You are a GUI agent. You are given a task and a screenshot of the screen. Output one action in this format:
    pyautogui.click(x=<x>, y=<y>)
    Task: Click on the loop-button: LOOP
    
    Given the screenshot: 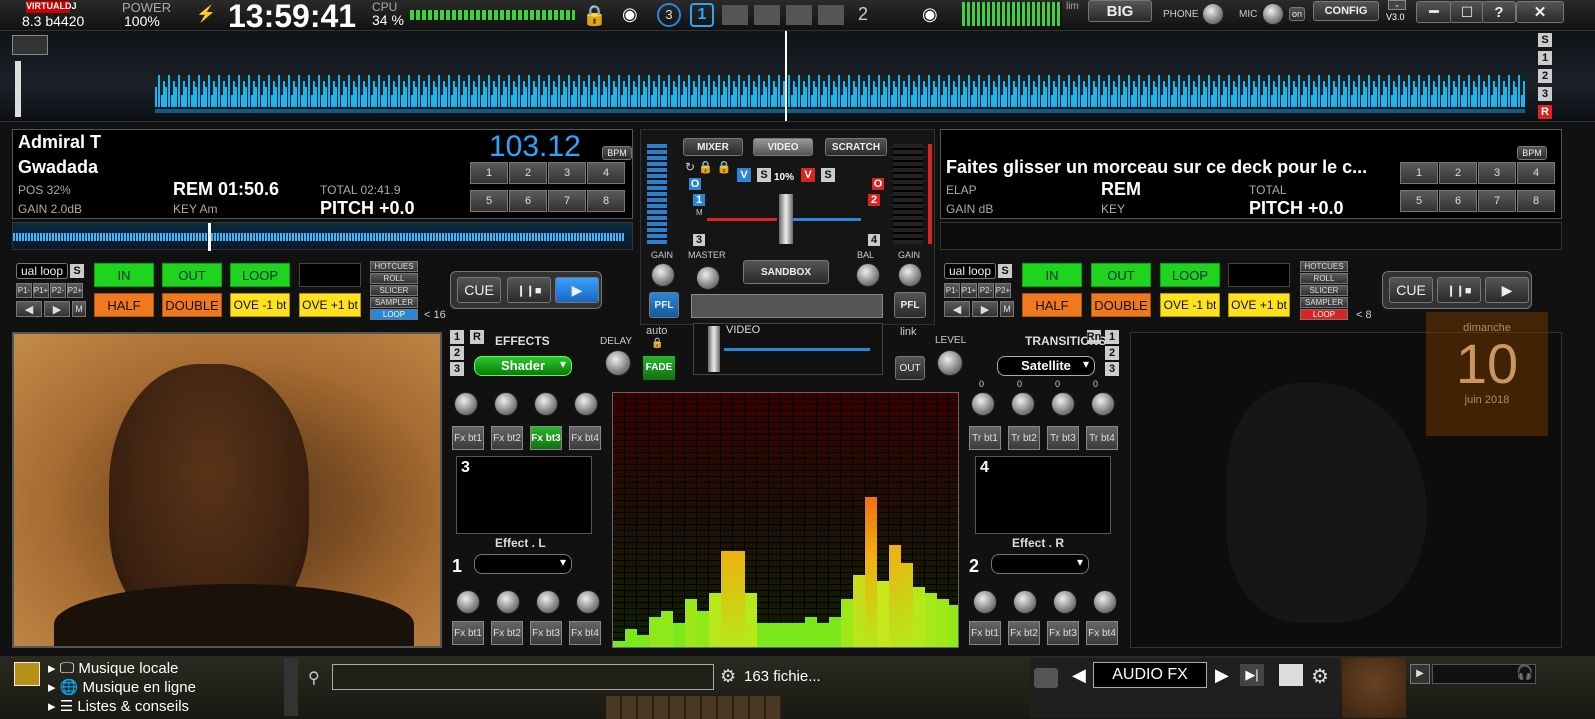 What is the action you would take?
    pyautogui.click(x=260, y=275)
    